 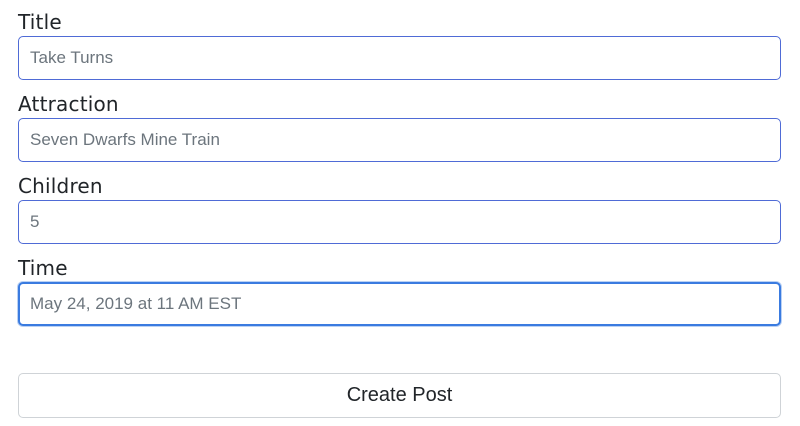 I want to click on attraction-input, so click(x=399, y=140).